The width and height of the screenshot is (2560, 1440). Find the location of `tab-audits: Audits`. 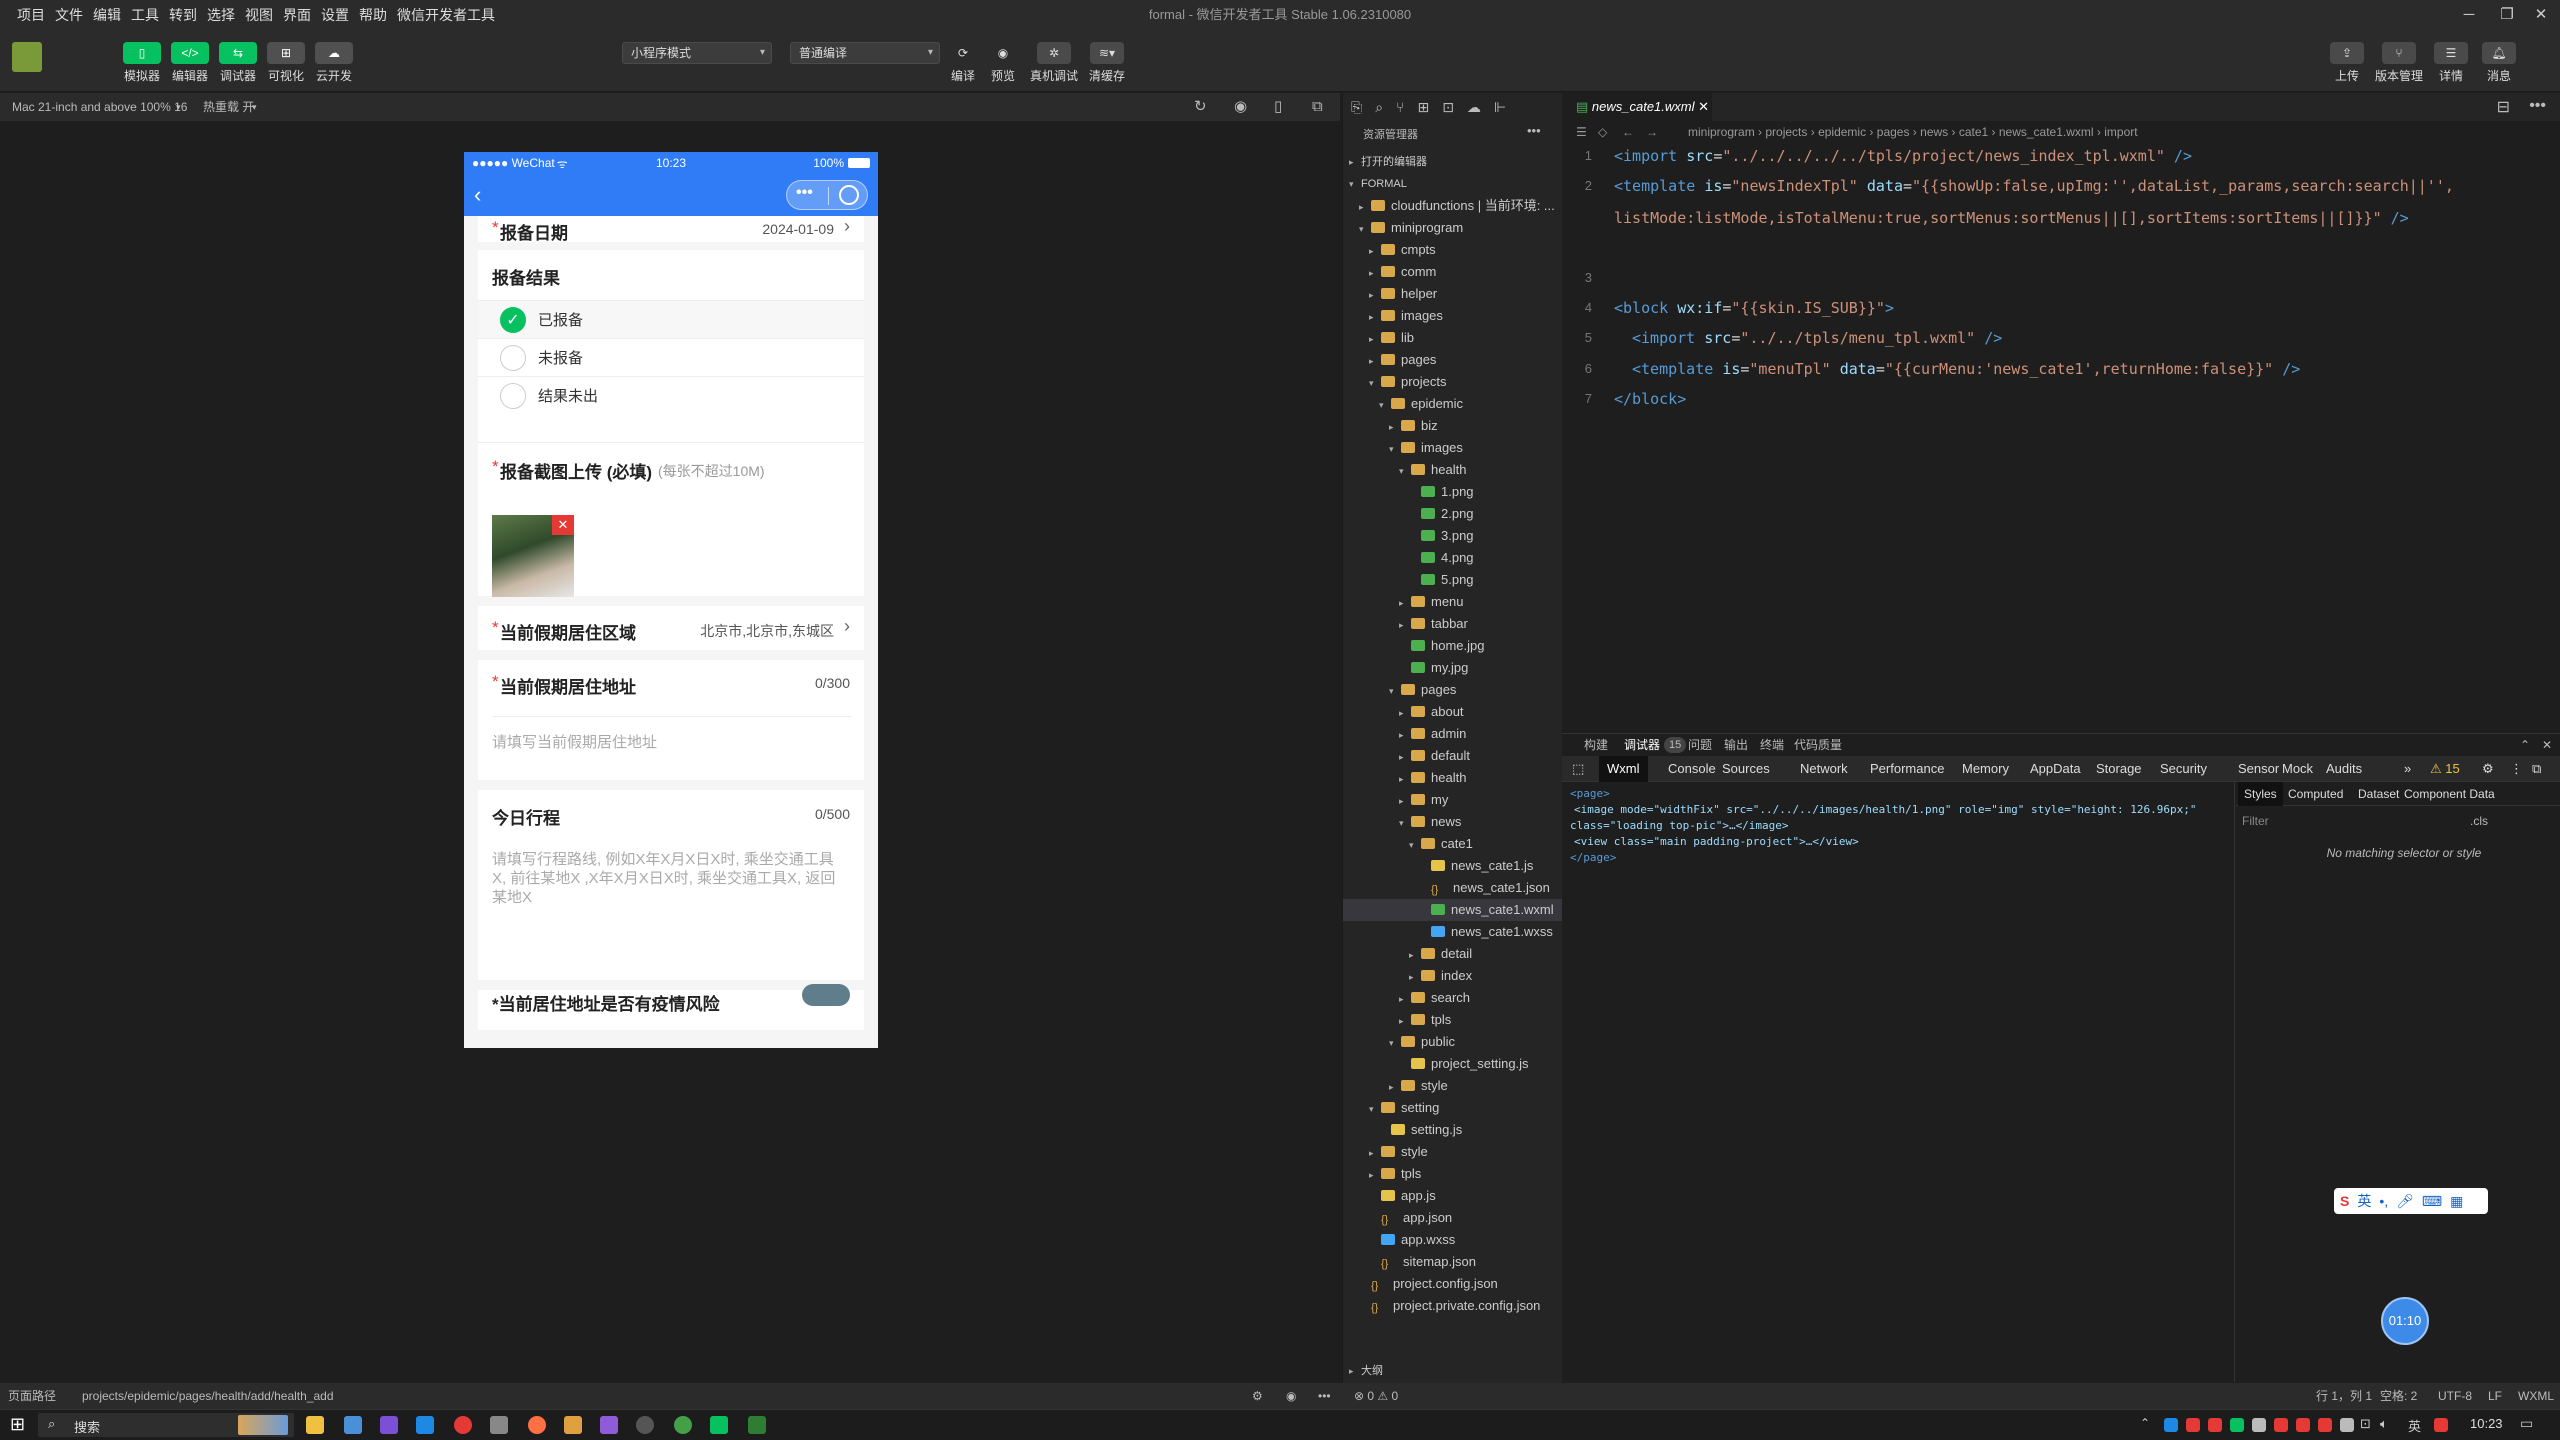

tab-audits: Audits is located at coordinates (2344, 769).